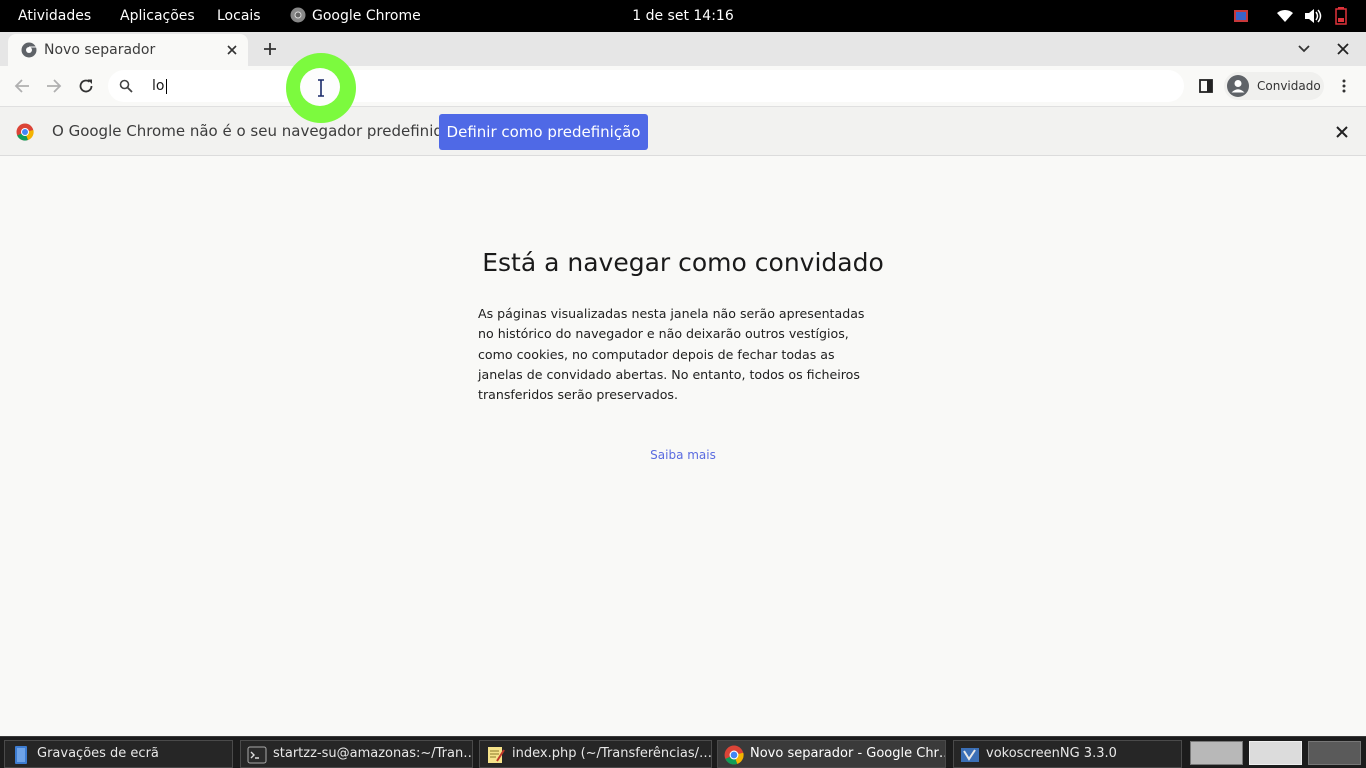 This screenshot has width=1366, height=768. Describe the element at coordinates (683, 262) in the screenshot. I see `page-title: Está a navegar como convidado` at that location.